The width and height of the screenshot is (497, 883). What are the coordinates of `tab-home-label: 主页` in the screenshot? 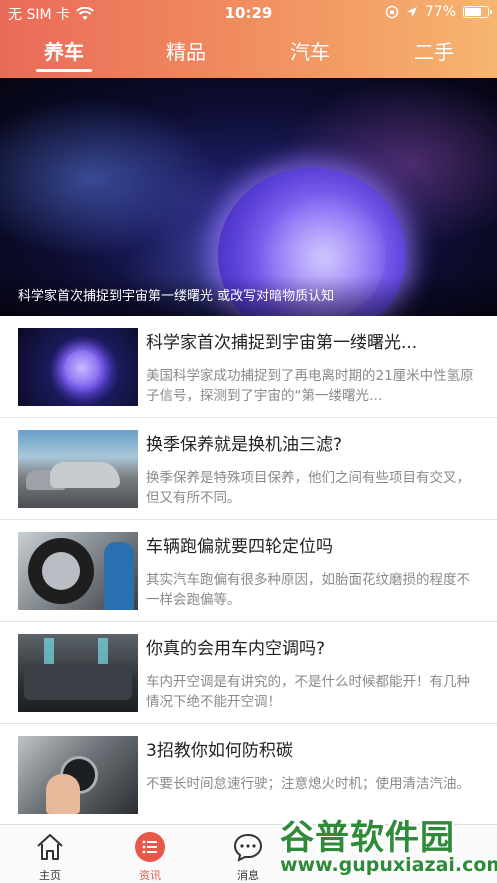 It's located at (50, 875).